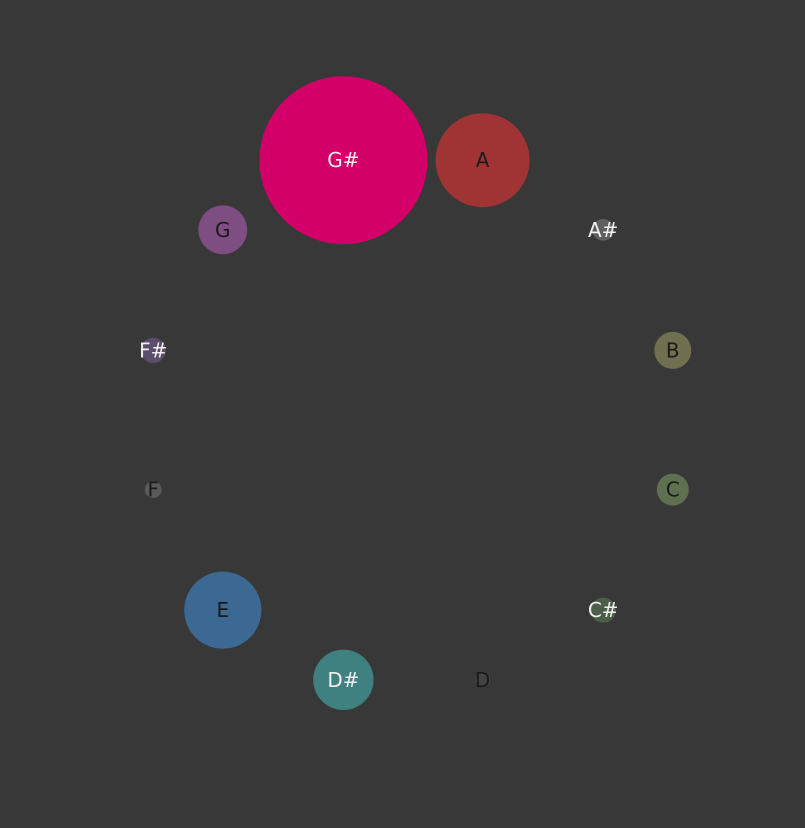  I want to click on note-label-e: E, so click(222, 610).